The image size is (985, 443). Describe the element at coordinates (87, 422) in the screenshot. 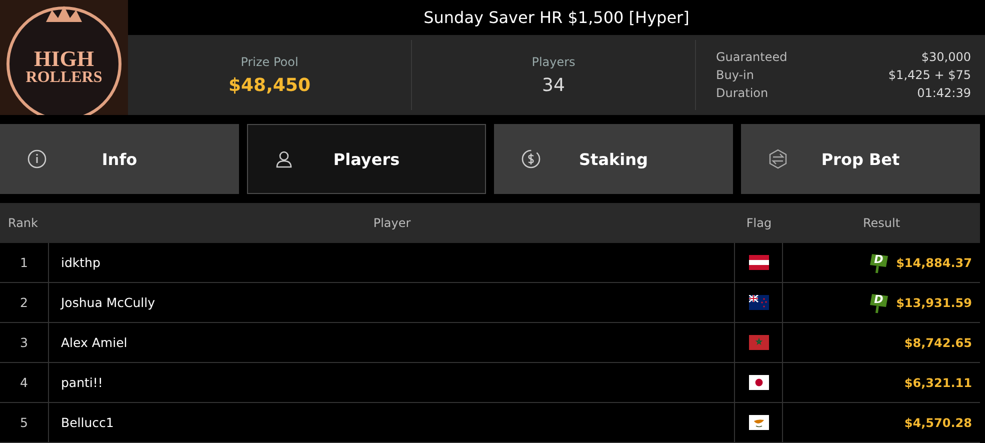

I see `player-name: Bellucc1` at that location.